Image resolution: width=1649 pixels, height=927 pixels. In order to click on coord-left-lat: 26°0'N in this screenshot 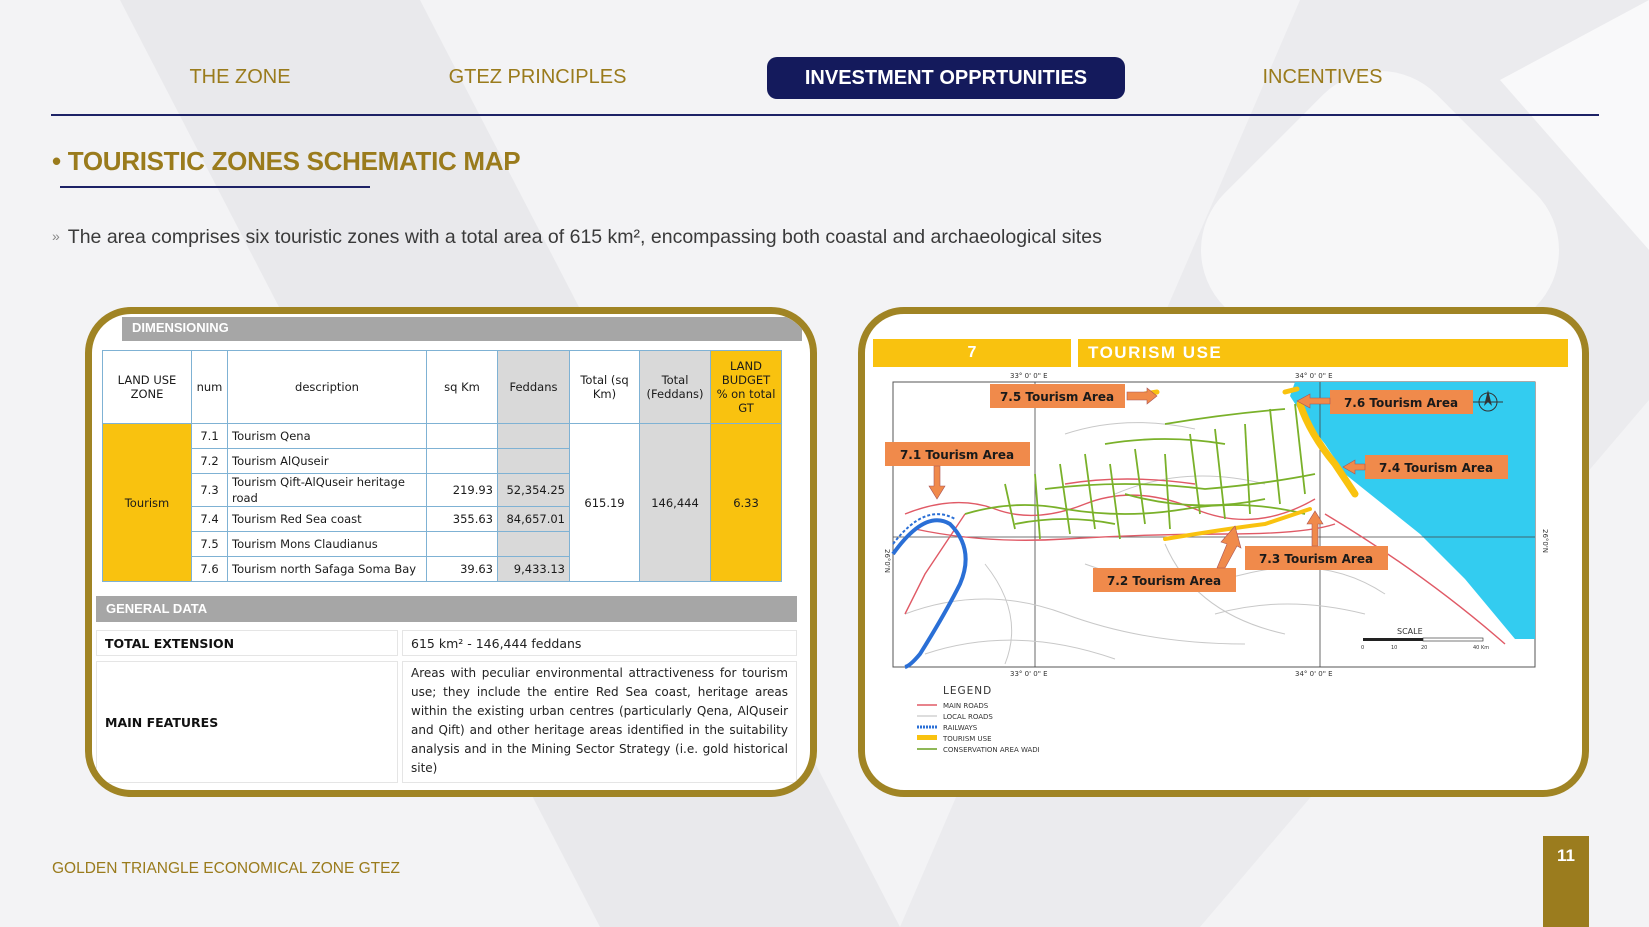, I will do `click(887, 561)`.